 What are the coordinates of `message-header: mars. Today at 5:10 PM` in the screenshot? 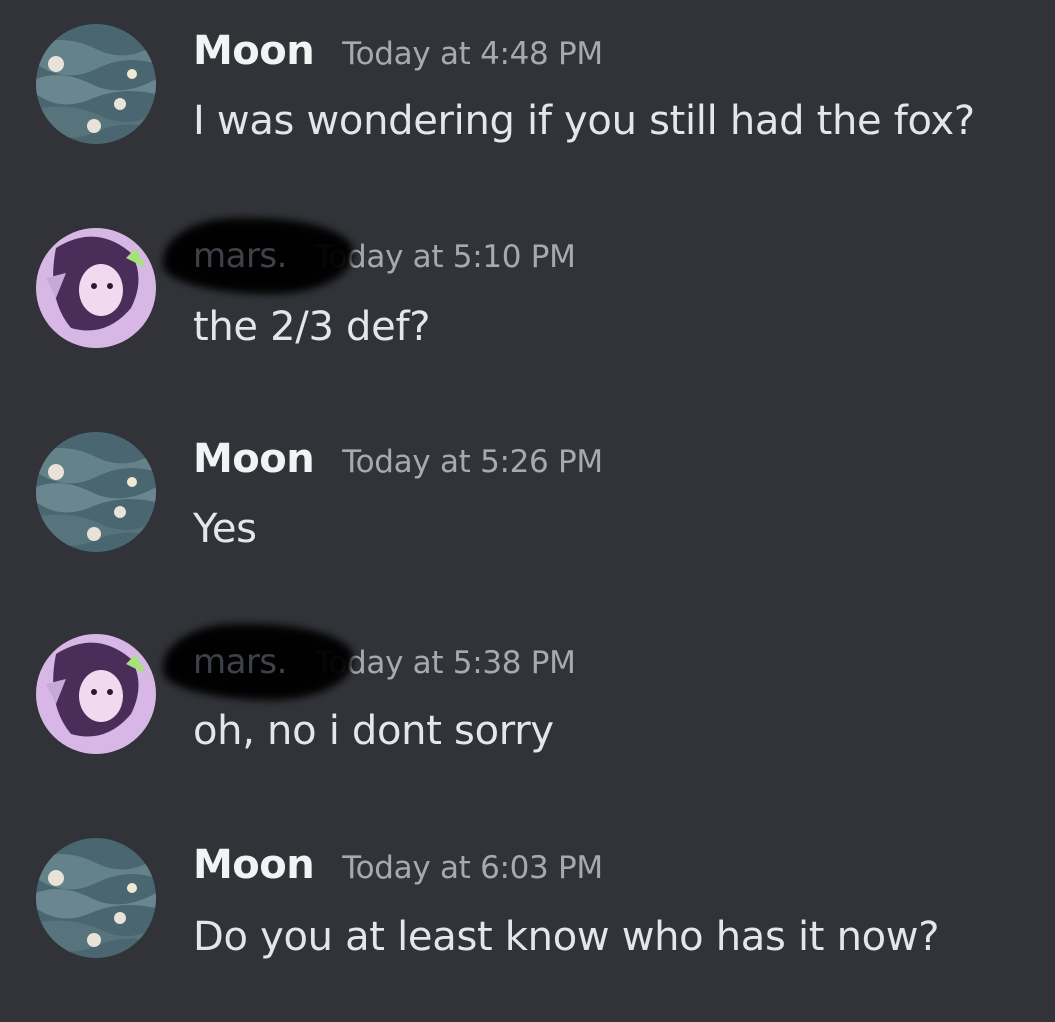 It's located at (369, 256).